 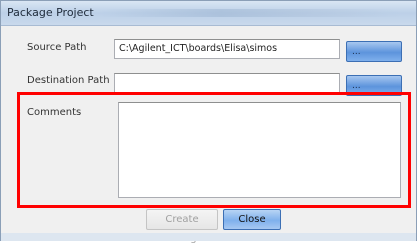 I want to click on window-bottom-edge, so click(x=208, y=237).